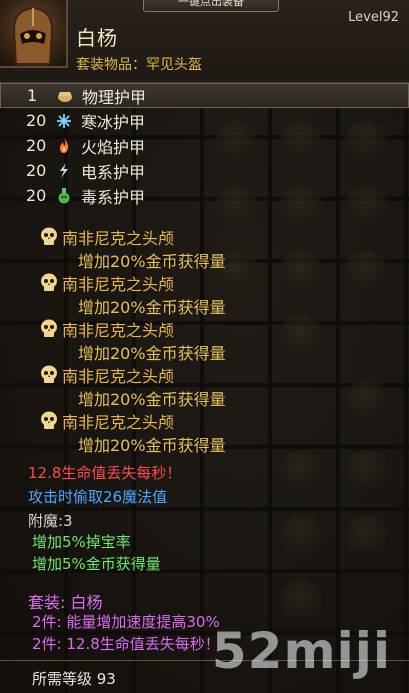 The image size is (409, 693). What do you see at coordinates (301, 651) in the screenshot?
I see `watermark: 52miji` at bounding box center [301, 651].